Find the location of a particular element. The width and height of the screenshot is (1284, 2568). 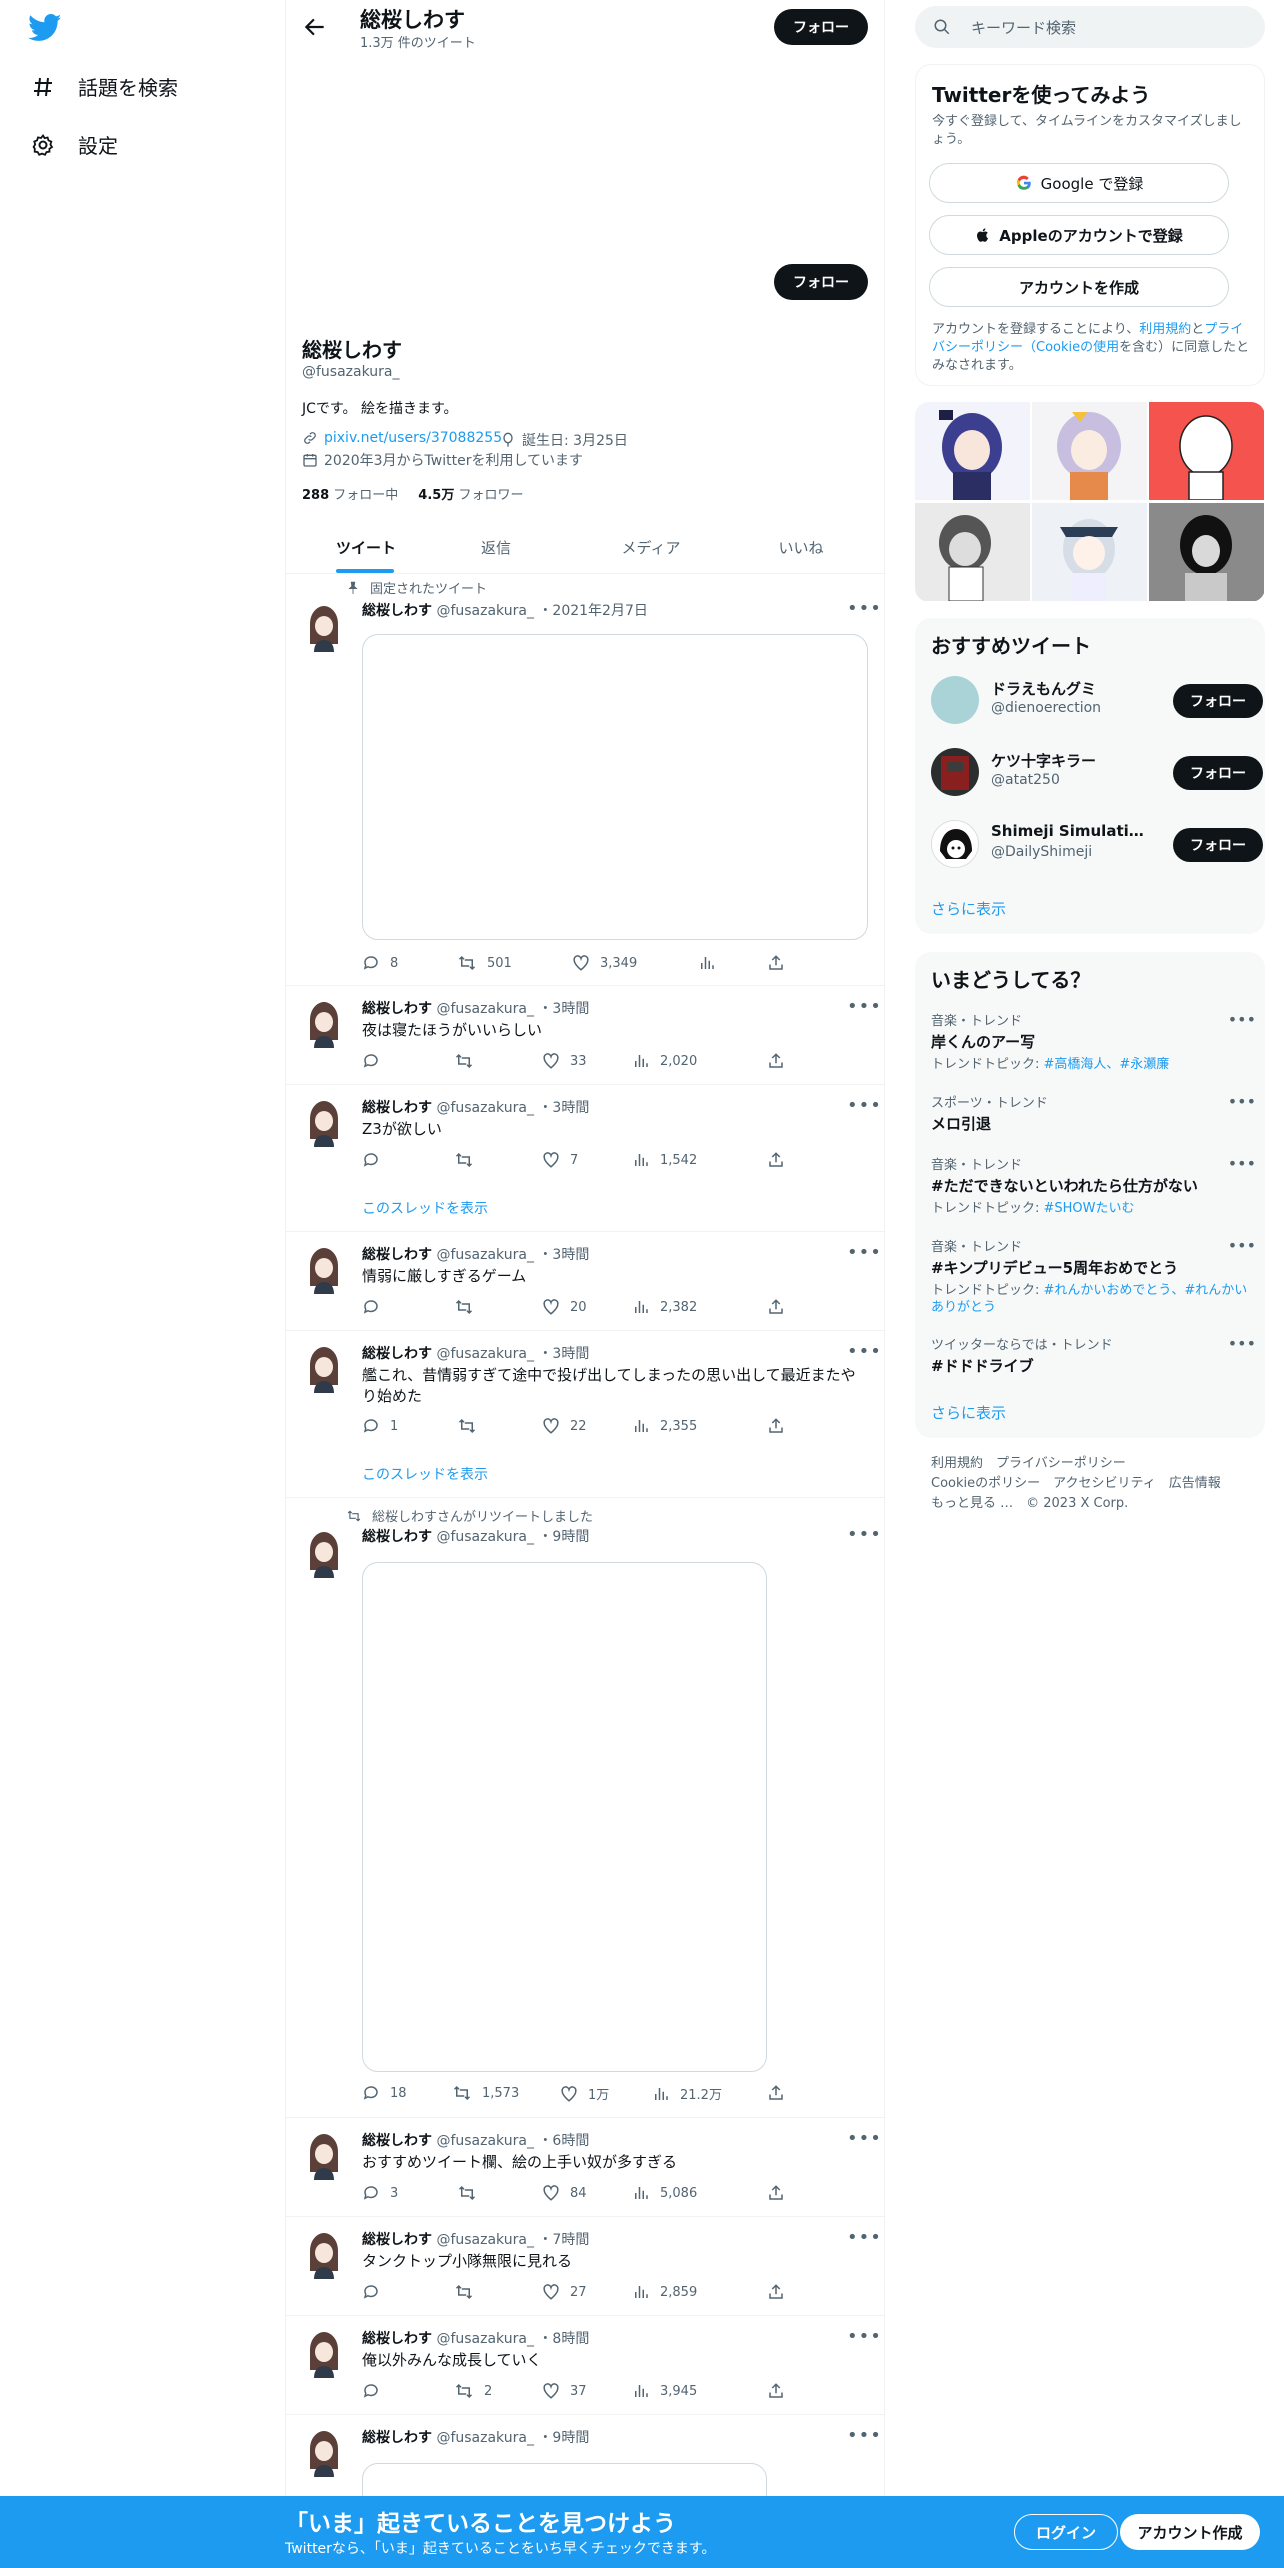

tweet-time: ・6時間 is located at coordinates (563, 2141).